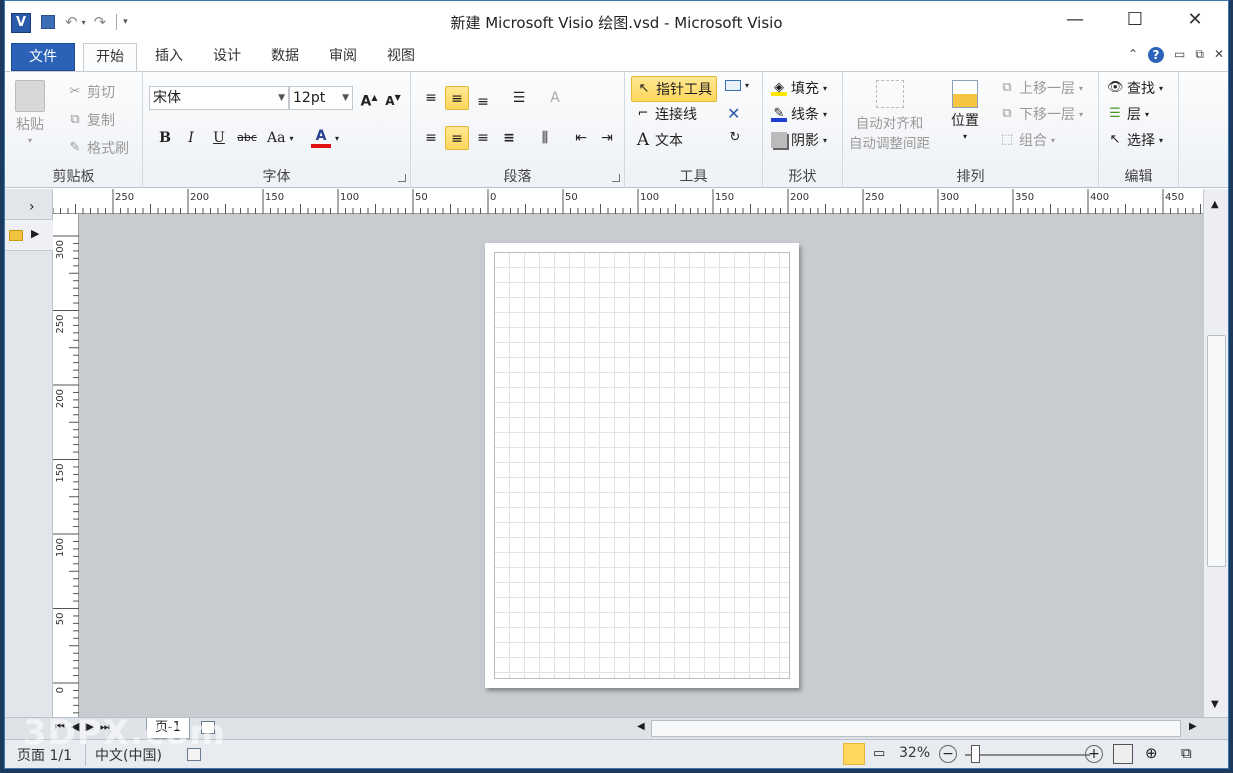  Describe the element at coordinates (555, 98) in the screenshot. I see `text-direction-button: A` at that location.